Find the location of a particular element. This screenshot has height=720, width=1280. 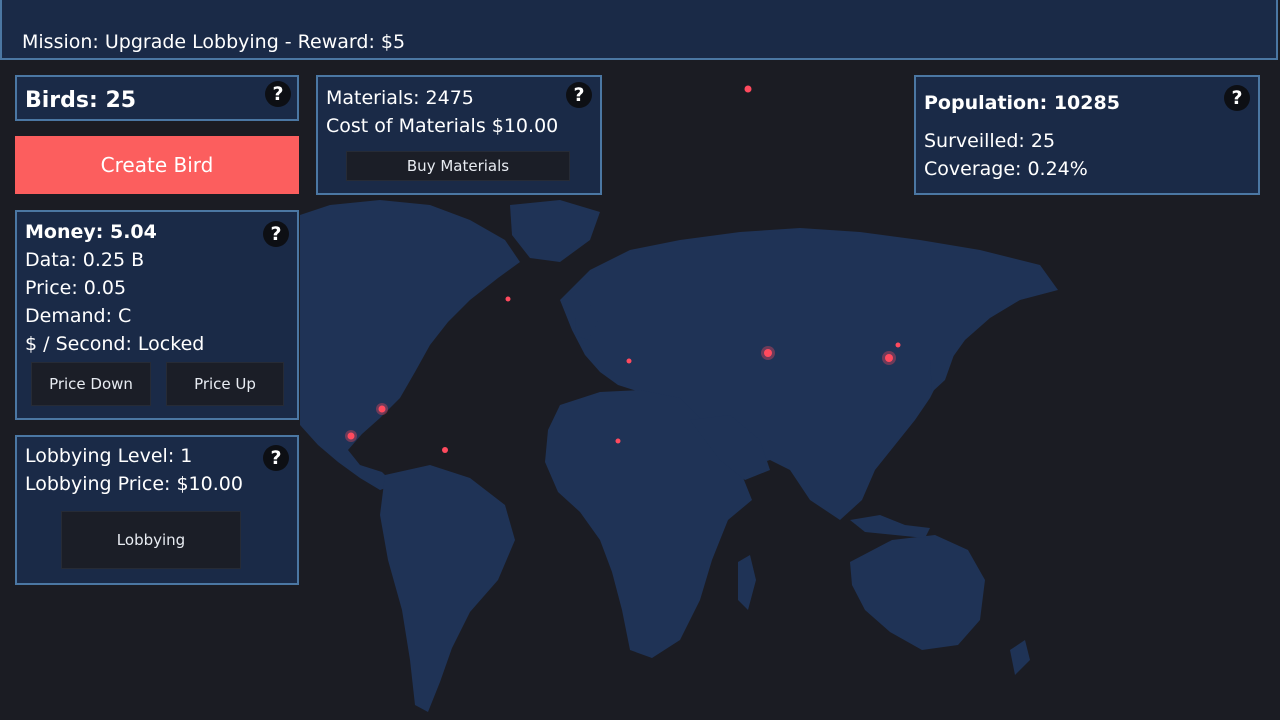

birds-panel: Birds: 25 ? is located at coordinates (157, 98).